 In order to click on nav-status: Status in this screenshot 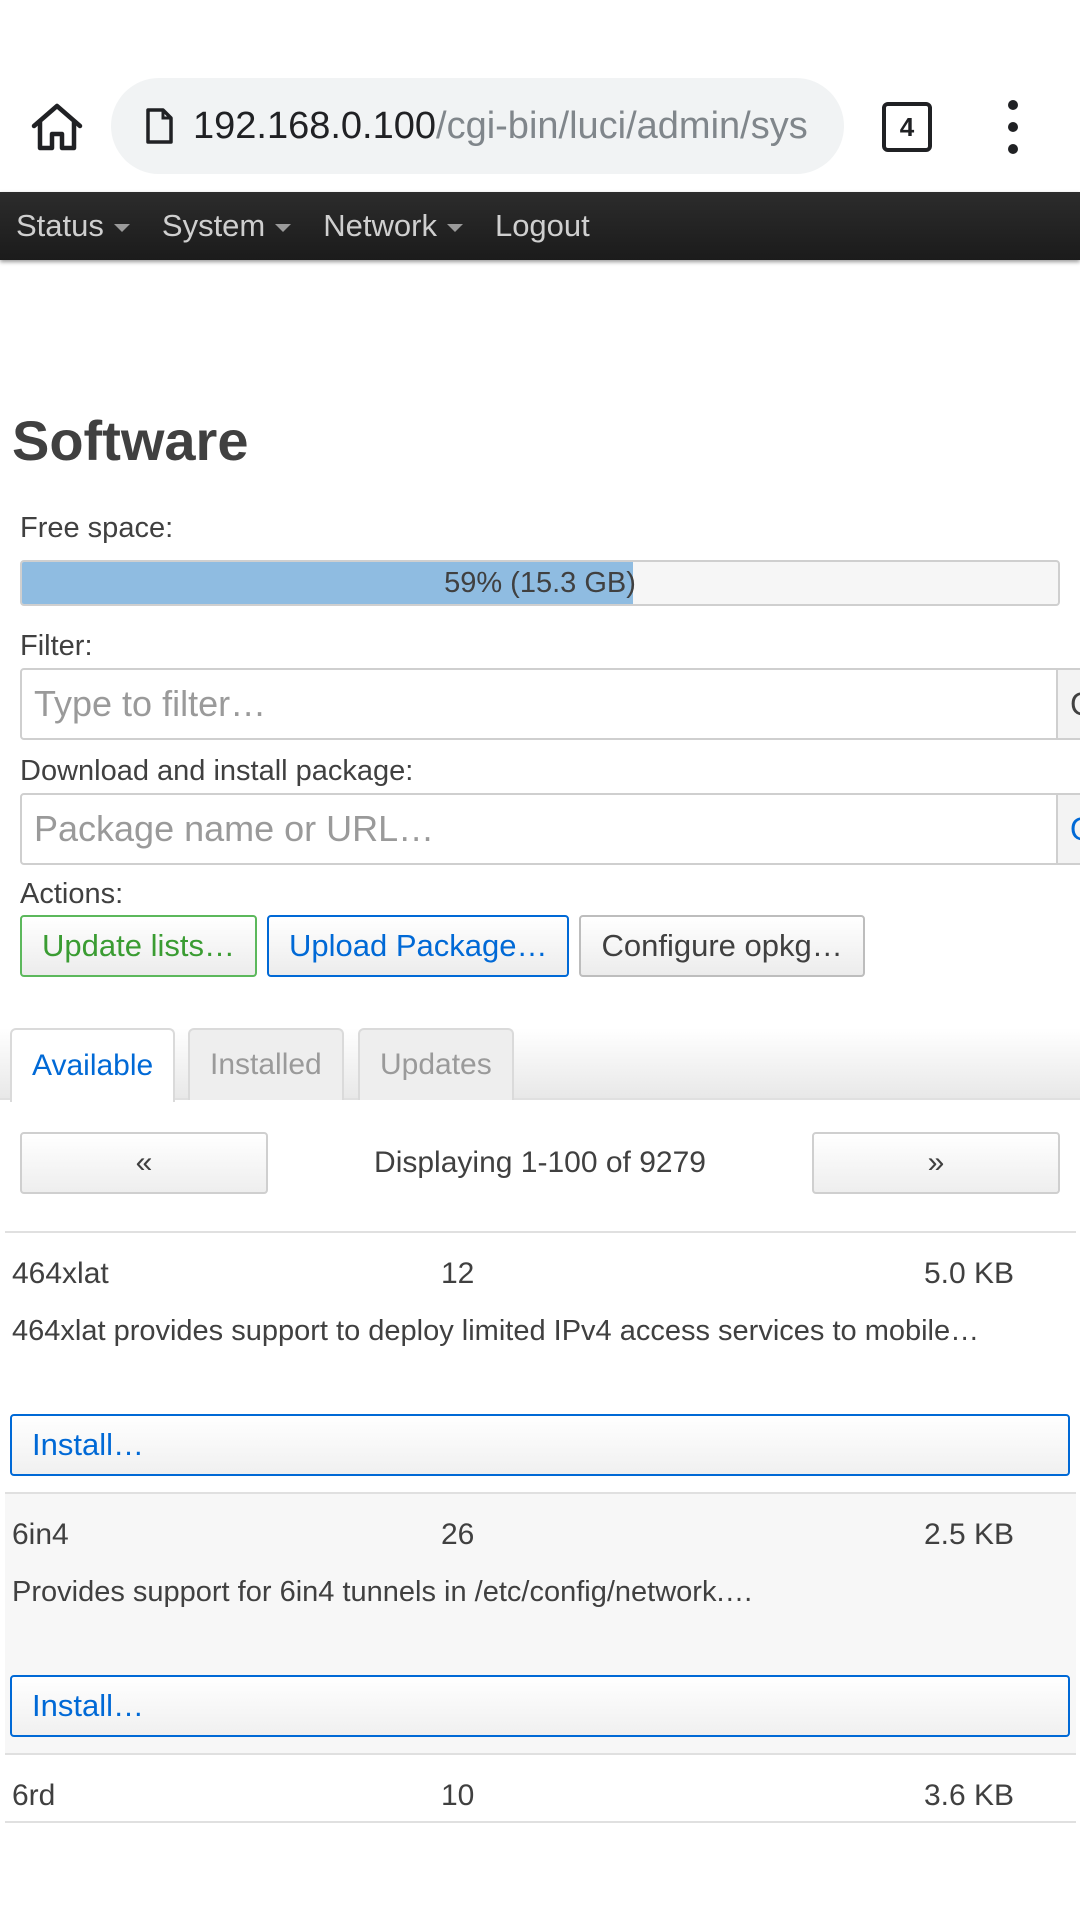, I will do `click(73, 226)`.